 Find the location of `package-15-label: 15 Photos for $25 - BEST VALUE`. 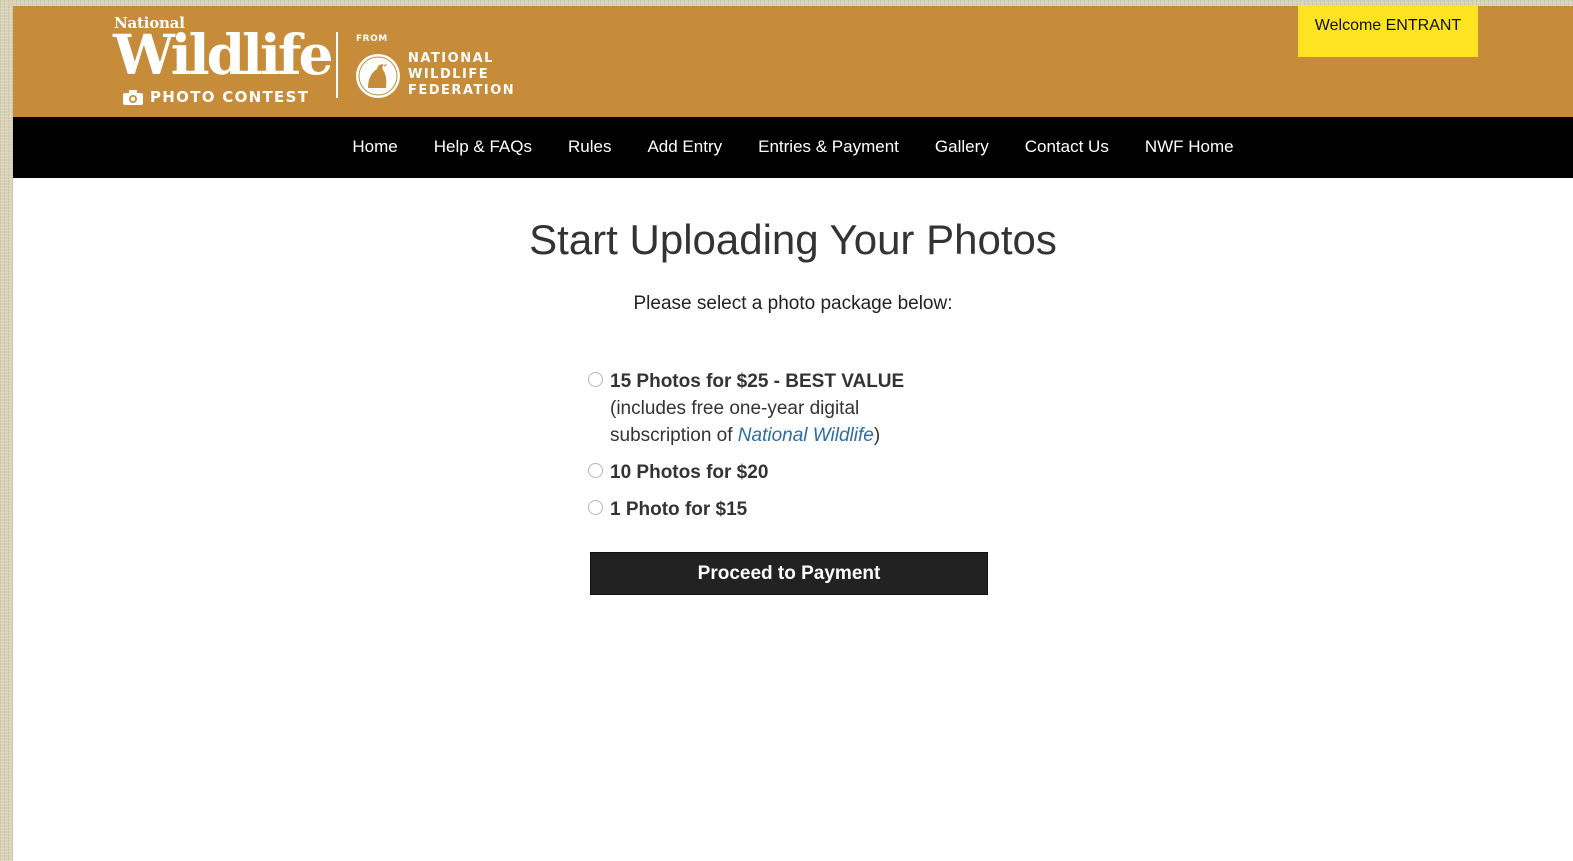

package-15-label: 15 Photos for $25 - BEST VALUE is located at coordinates (757, 381).